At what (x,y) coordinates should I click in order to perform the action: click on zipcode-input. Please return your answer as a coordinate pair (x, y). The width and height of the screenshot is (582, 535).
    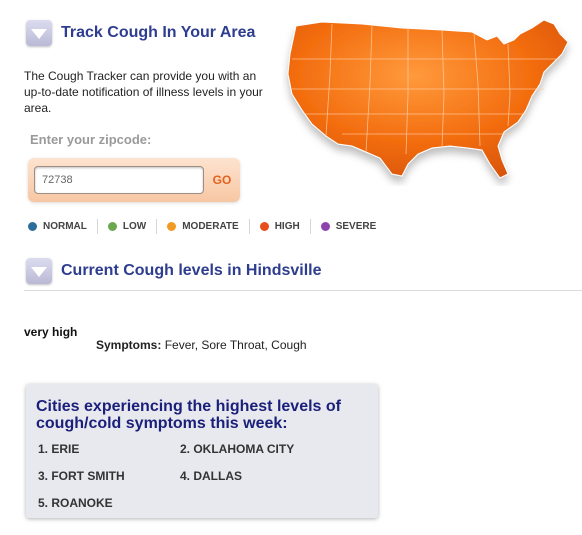
    Looking at the image, I should click on (119, 180).